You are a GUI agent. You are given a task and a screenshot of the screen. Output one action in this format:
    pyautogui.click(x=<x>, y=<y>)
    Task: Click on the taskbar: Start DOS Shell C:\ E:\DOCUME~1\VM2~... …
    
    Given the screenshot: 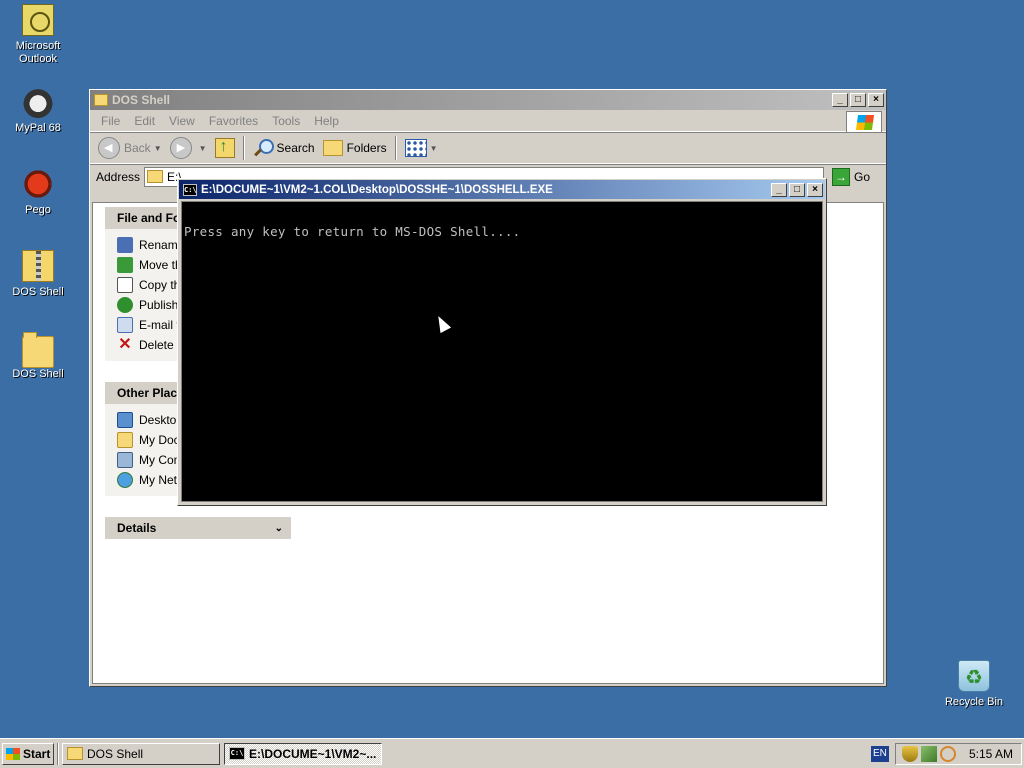 What is the action you would take?
    pyautogui.click(x=512, y=753)
    